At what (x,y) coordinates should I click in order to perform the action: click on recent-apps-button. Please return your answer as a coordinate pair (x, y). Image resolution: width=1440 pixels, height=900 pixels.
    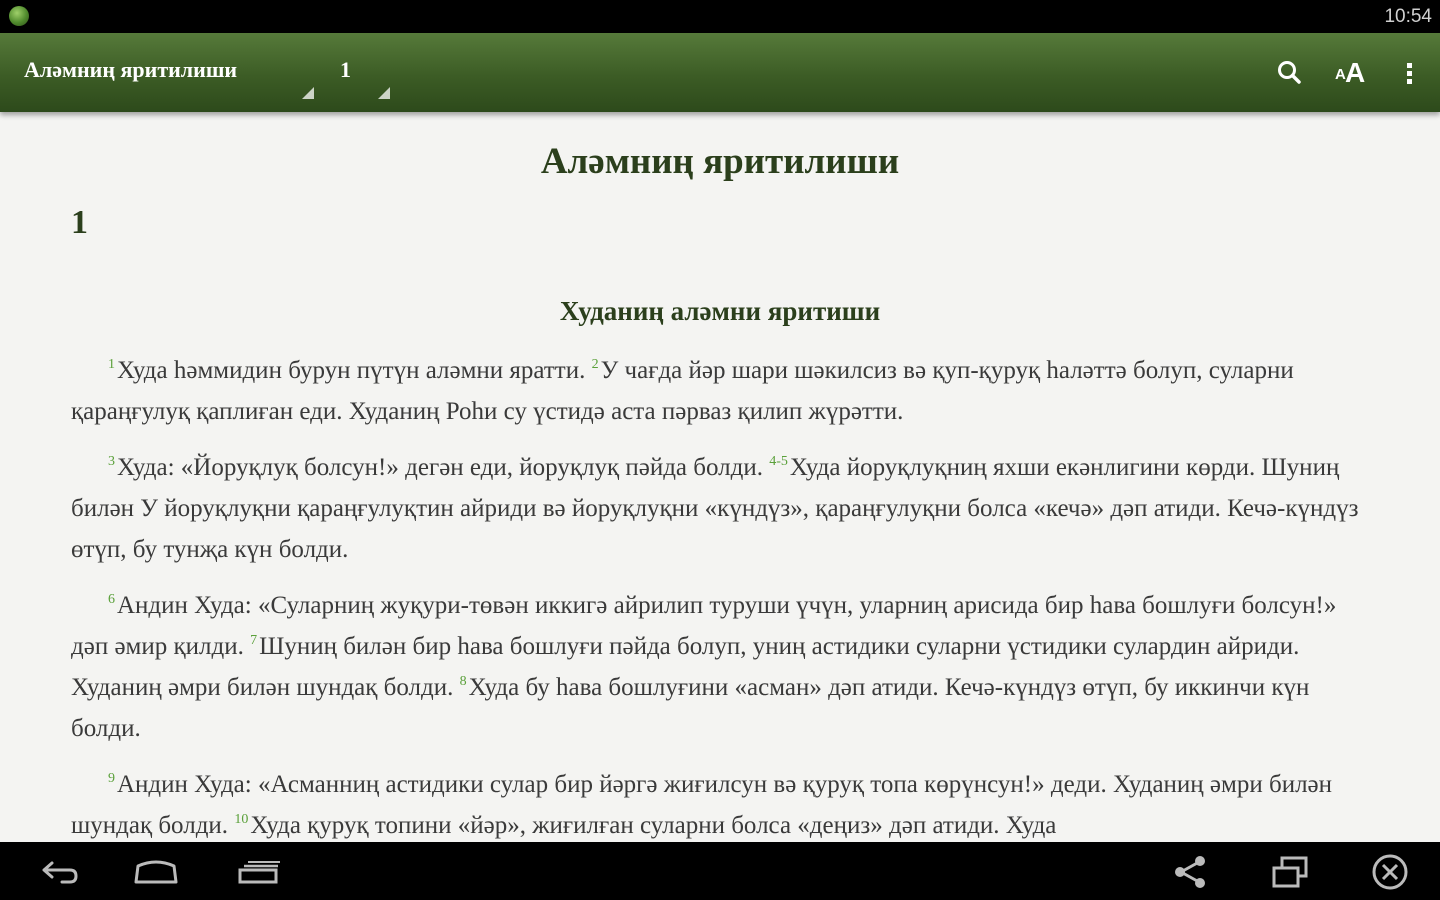
    Looking at the image, I should click on (258, 872).